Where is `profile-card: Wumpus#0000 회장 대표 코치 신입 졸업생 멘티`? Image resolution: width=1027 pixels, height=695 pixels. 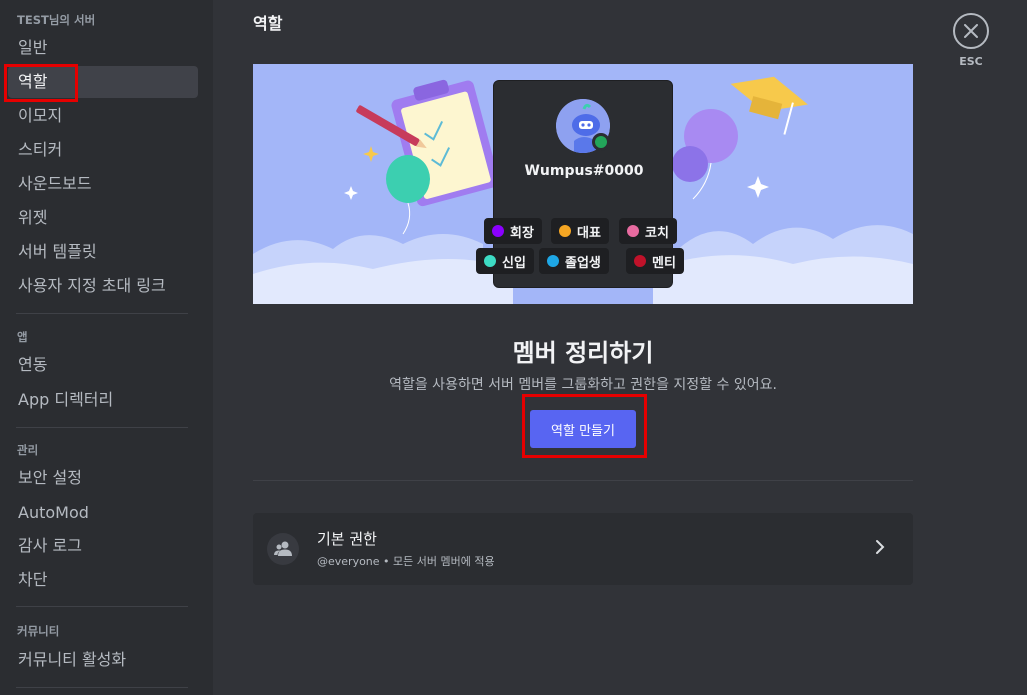
profile-card: Wumpus#0000 회장 대표 코치 신입 졸업생 멘티 is located at coordinates (580, 184).